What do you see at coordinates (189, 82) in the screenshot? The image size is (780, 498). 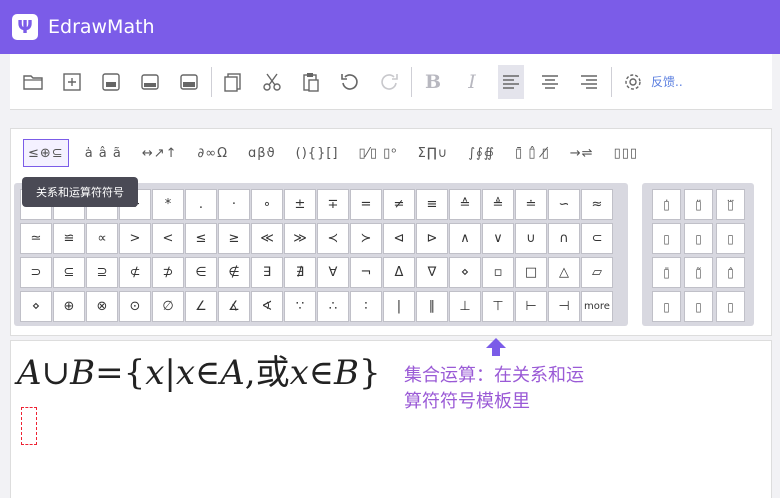 I see `export-icon` at bounding box center [189, 82].